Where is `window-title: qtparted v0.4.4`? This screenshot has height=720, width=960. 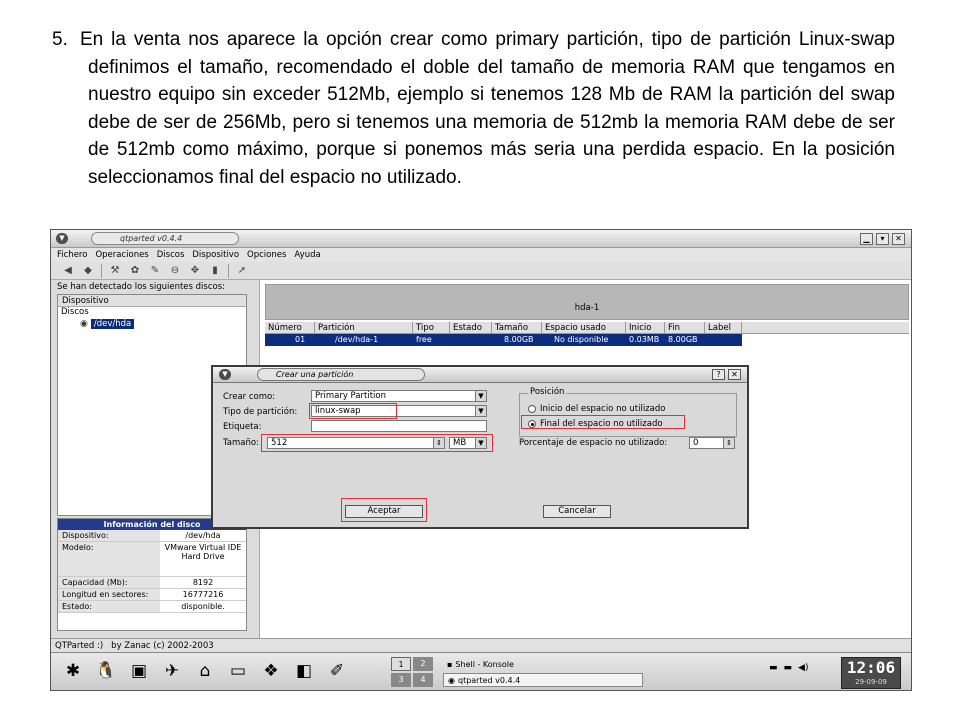
window-title: qtparted v0.4.4 is located at coordinates (151, 238).